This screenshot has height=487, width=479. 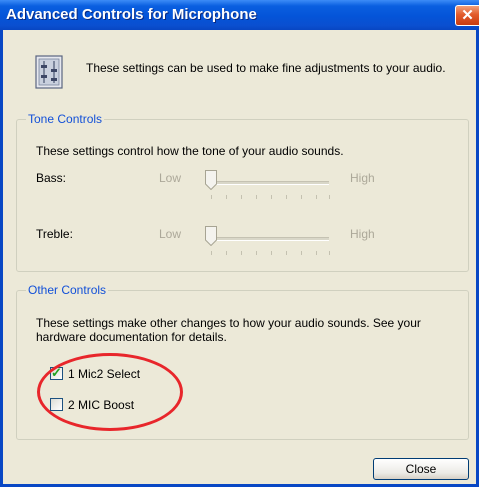 I want to click on close-button: Close, so click(x=421, y=469).